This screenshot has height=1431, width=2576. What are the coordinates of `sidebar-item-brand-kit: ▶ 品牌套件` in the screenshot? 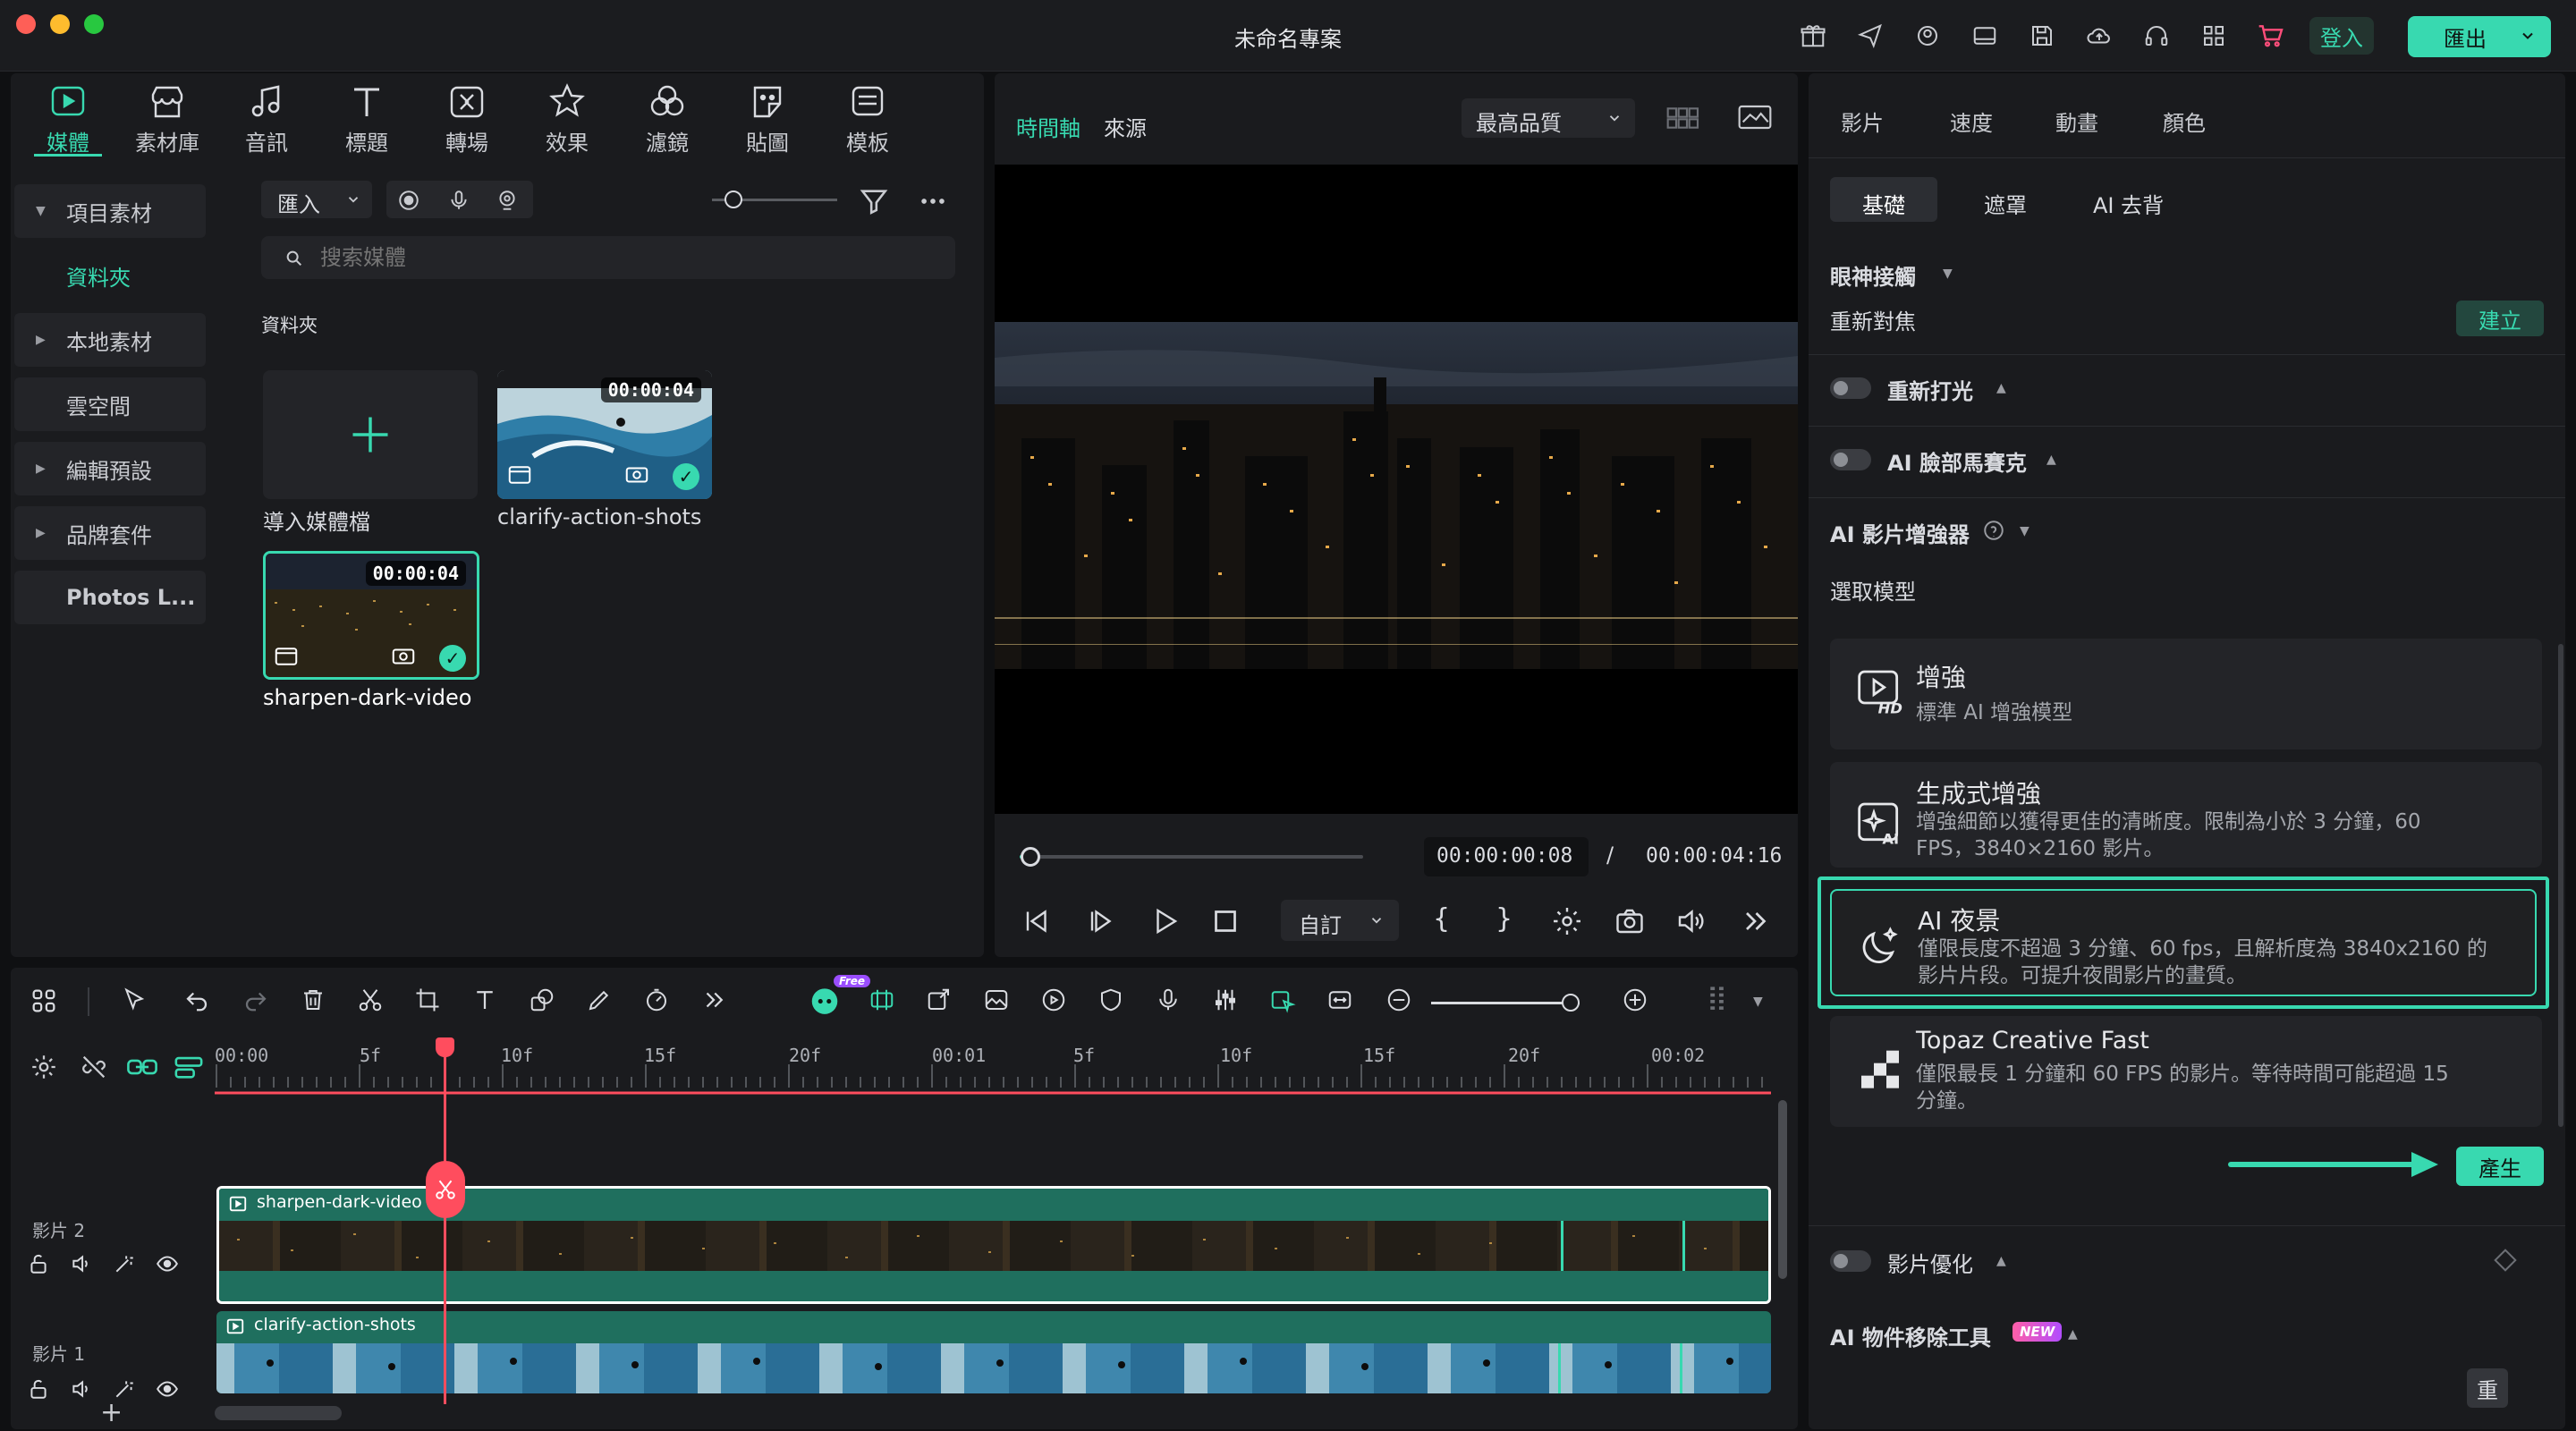 It's located at (110, 533).